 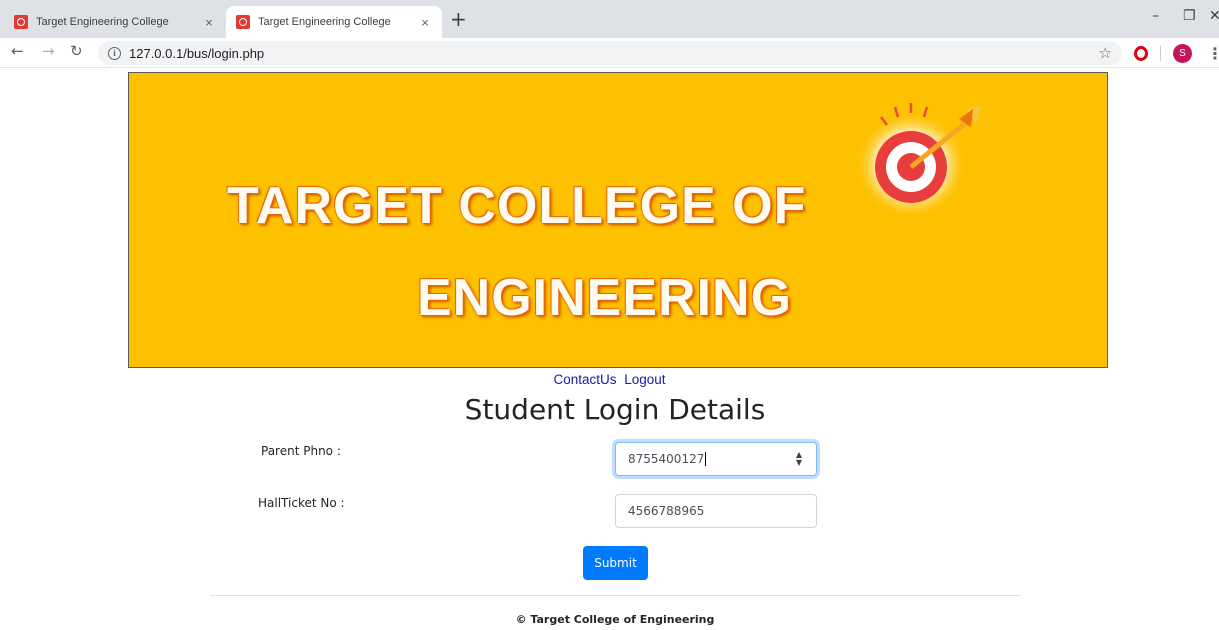 I want to click on text-caret, so click(x=706, y=459).